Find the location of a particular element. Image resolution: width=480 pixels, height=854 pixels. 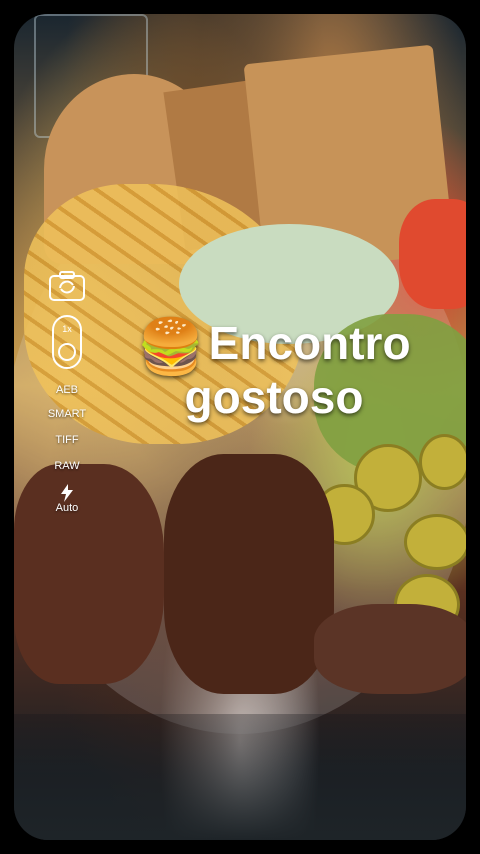

burger-emoji: 🍔 is located at coordinates (171, 346).